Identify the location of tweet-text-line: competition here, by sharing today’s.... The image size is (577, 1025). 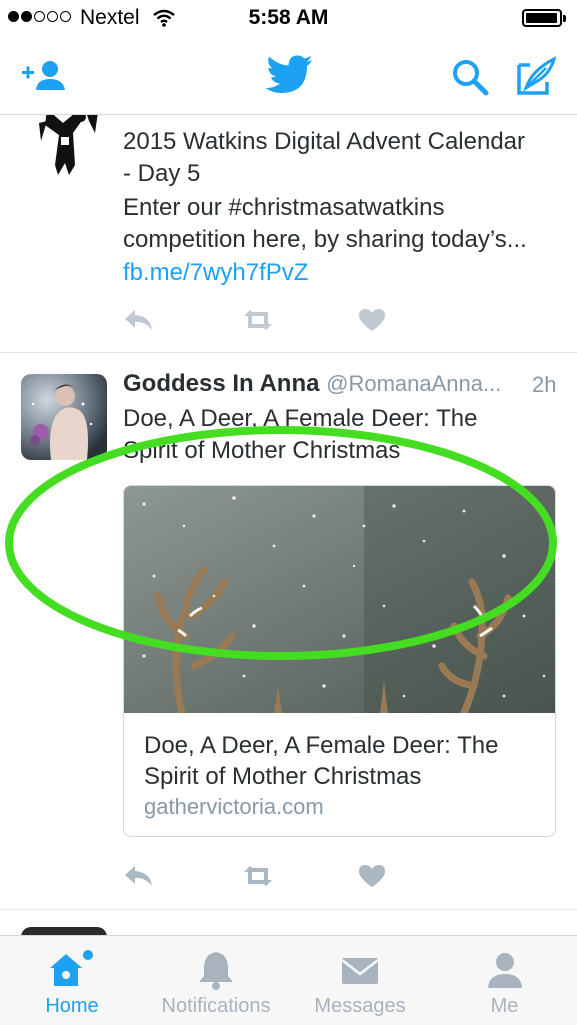
(325, 239).